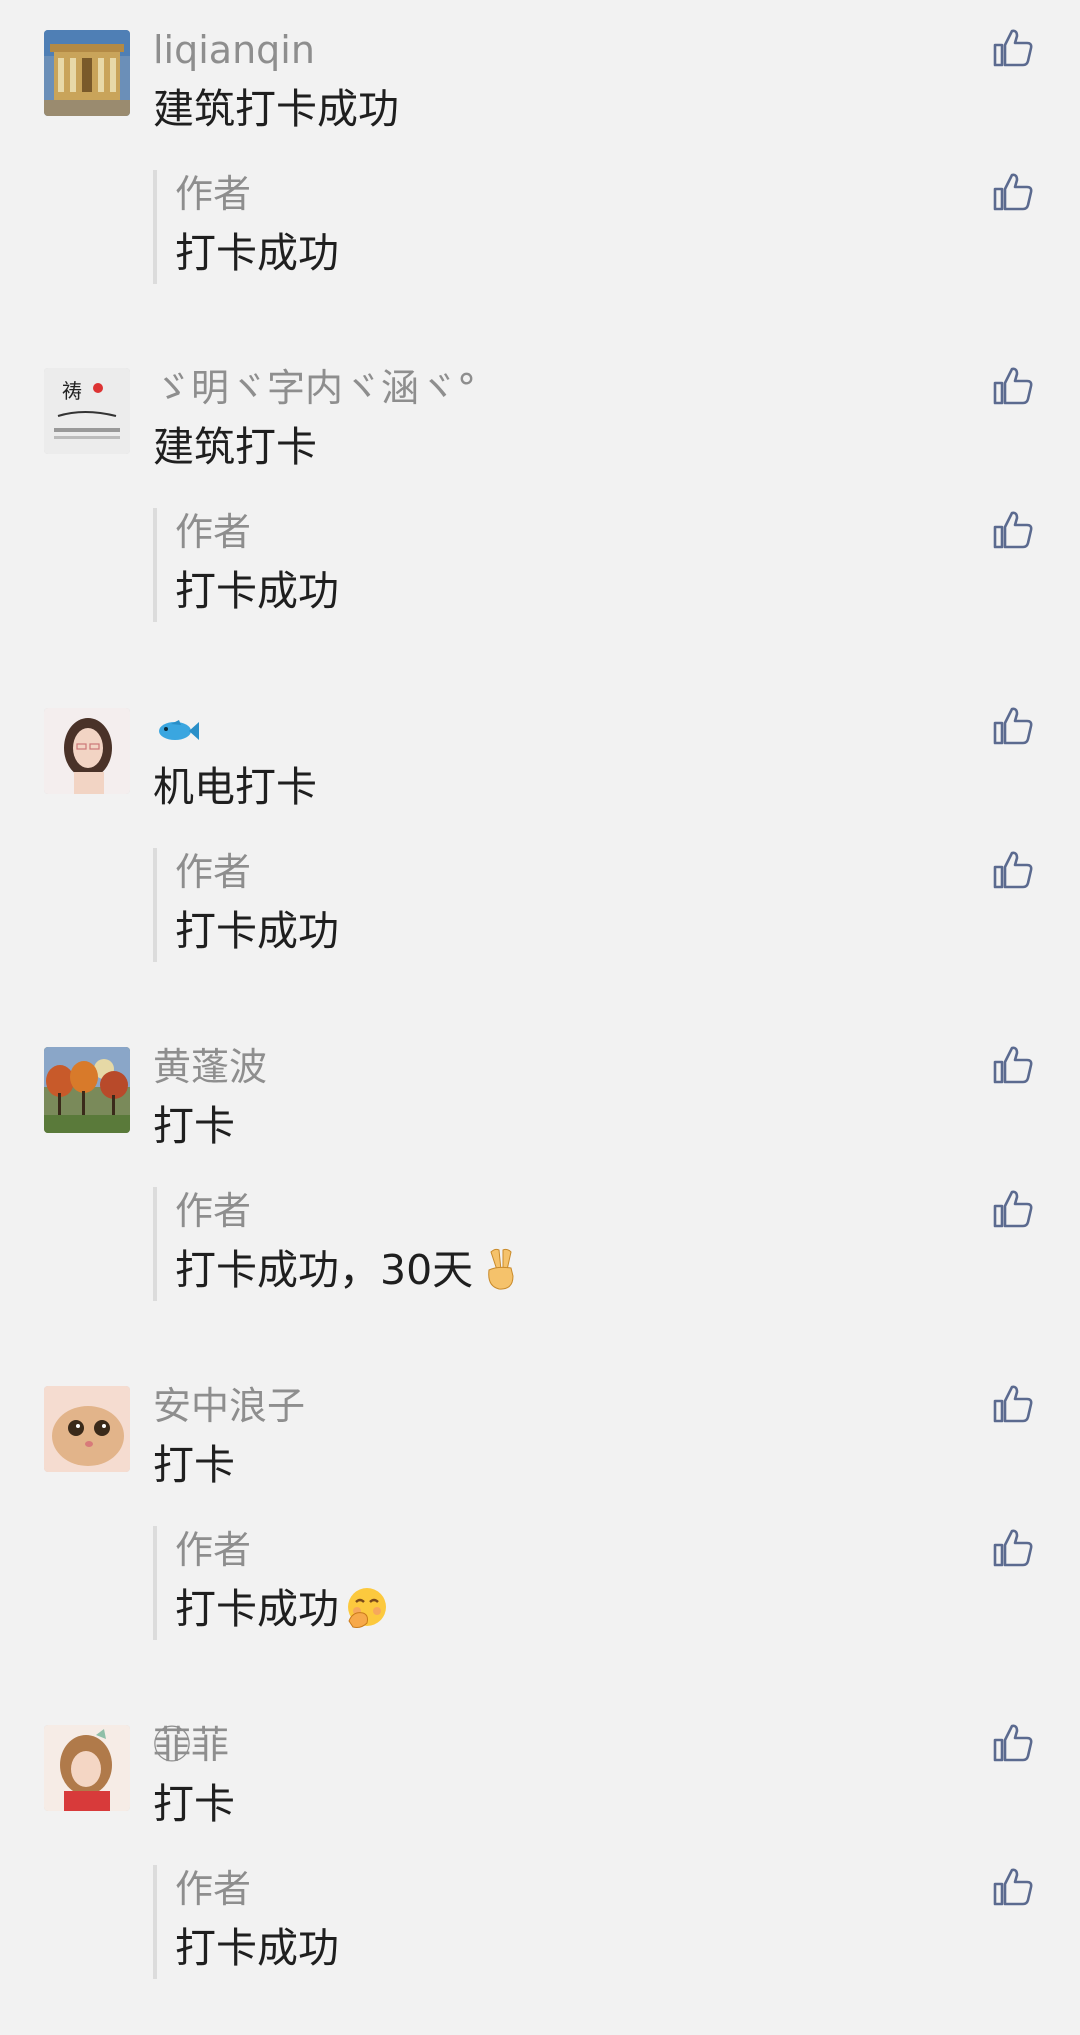 This screenshot has height=2035, width=1080. What do you see at coordinates (540, 1167) in the screenshot?
I see `comment-item: 黄蓬波 打卡 作者 打卡成功，30天` at bounding box center [540, 1167].